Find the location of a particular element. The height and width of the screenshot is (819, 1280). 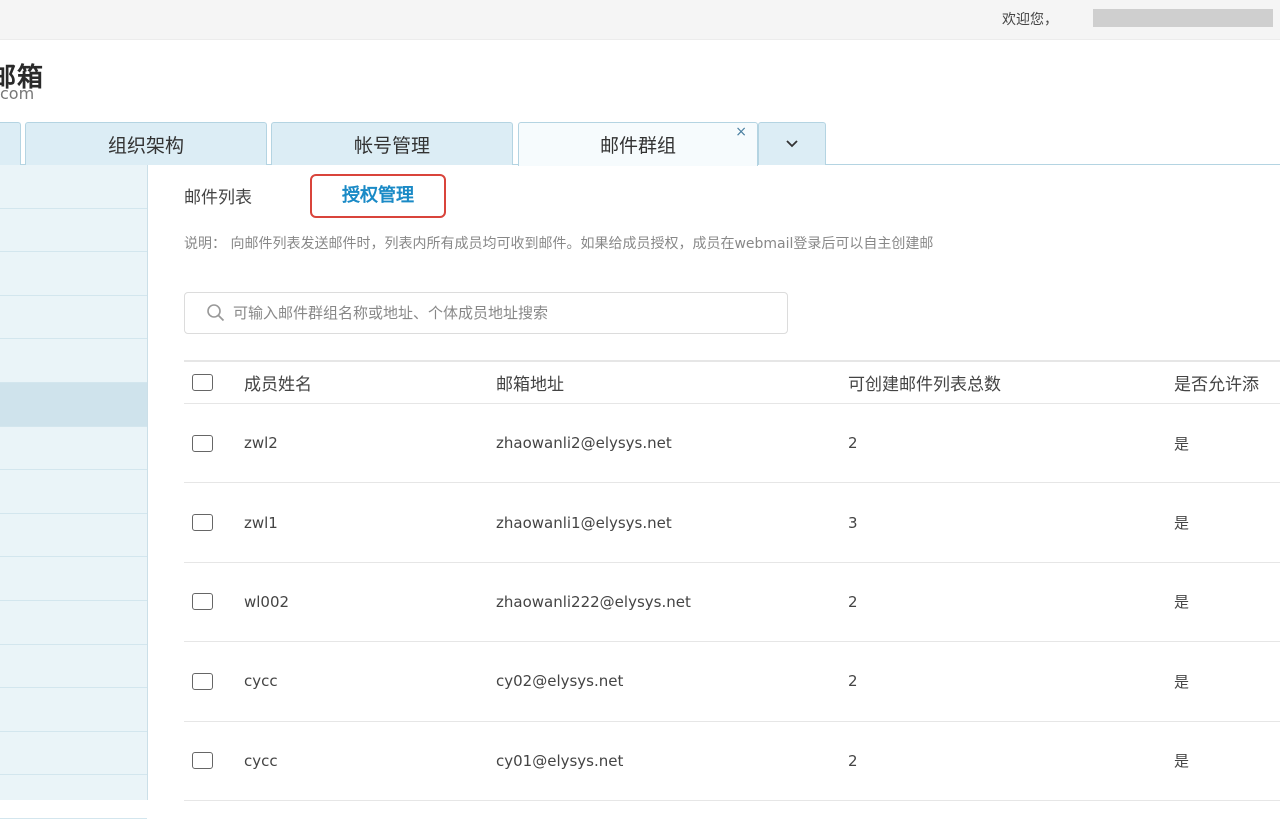

table-row: cycc cy01@elysys.net 2 是 is located at coordinates (732, 761).